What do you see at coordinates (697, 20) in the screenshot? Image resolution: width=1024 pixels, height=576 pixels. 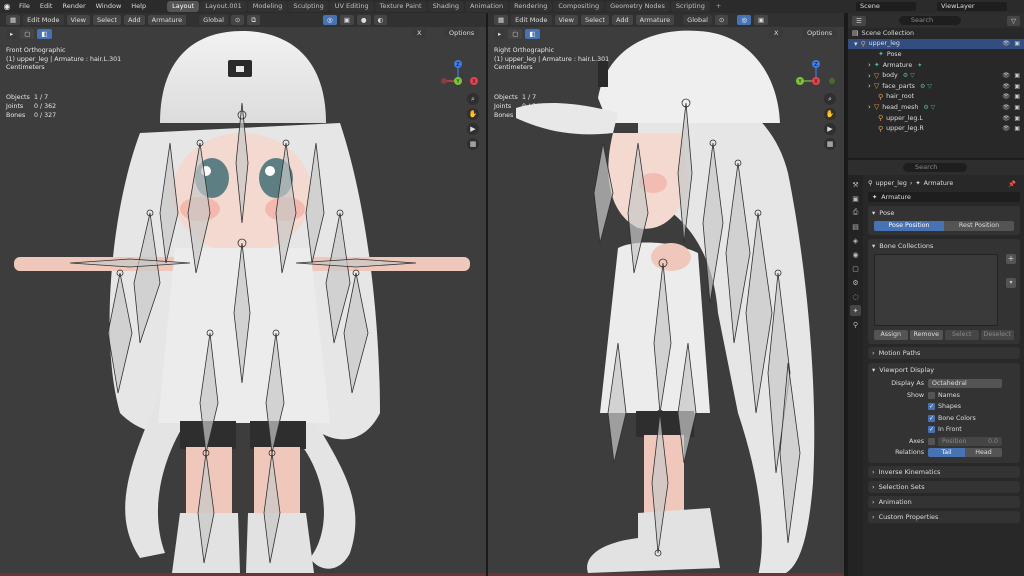 I see `orientation-dropdown-right: Global` at bounding box center [697, 20].